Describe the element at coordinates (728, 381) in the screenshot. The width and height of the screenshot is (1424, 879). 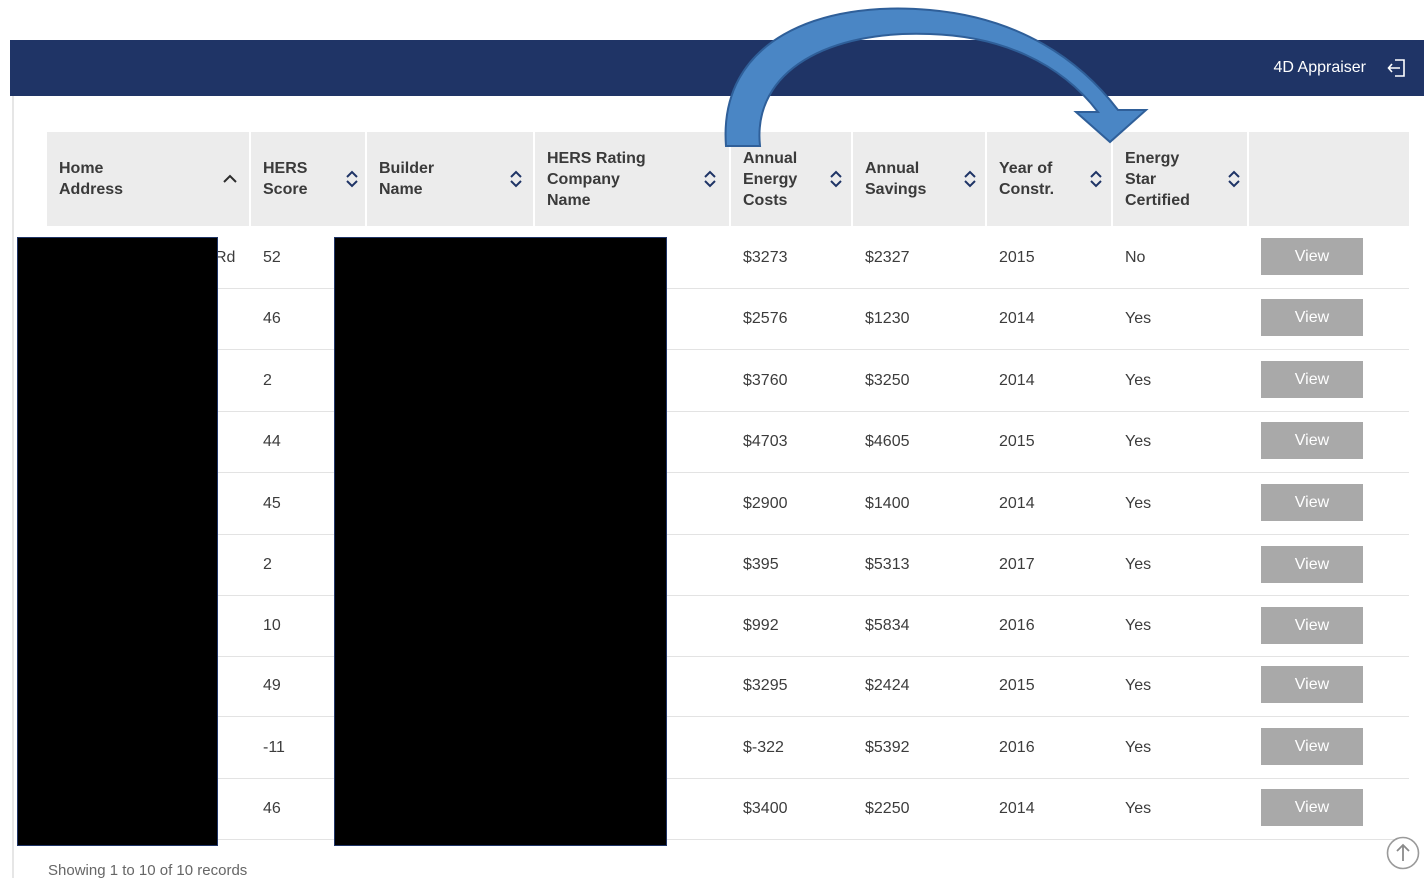
I see `table-row: 2 $3760 $3250 2014 Yes View` at that location.